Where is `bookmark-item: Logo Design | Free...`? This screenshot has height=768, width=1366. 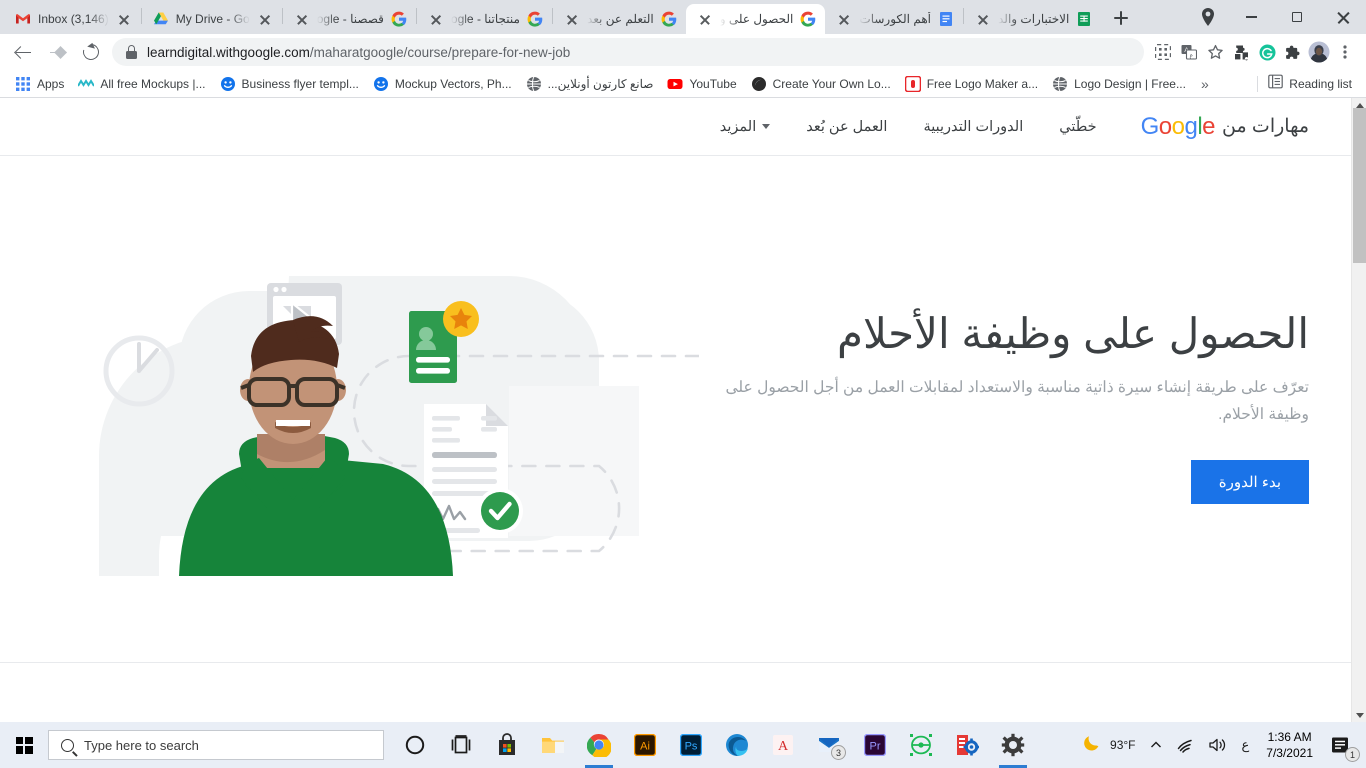 bookmark-item: Logo Design | Free... is located at coordinates (1119, 84).